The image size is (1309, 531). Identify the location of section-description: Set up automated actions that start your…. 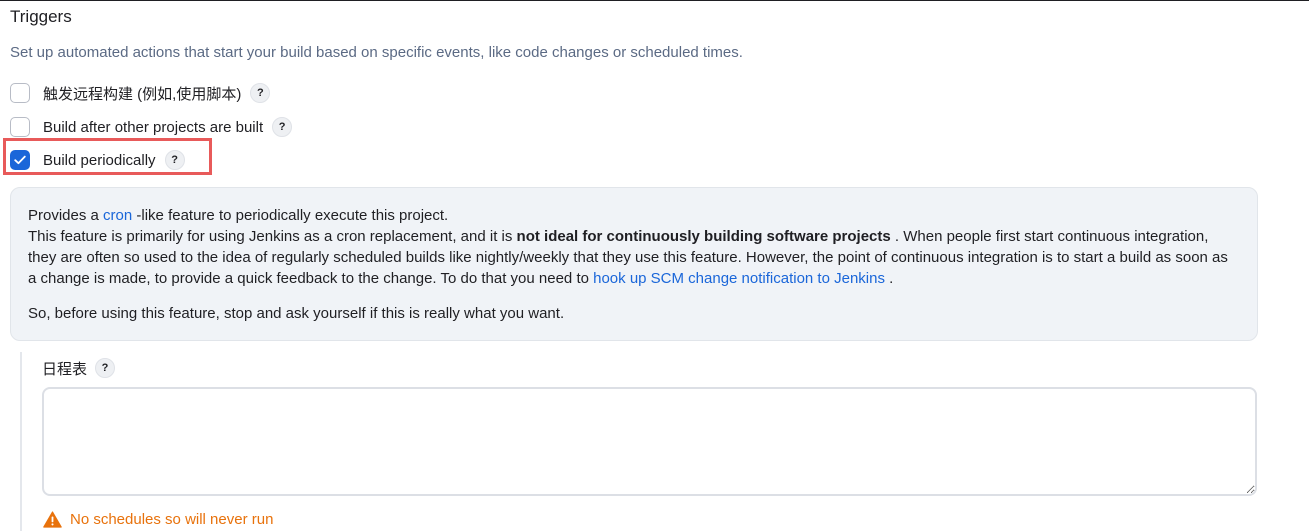
(376, 52).